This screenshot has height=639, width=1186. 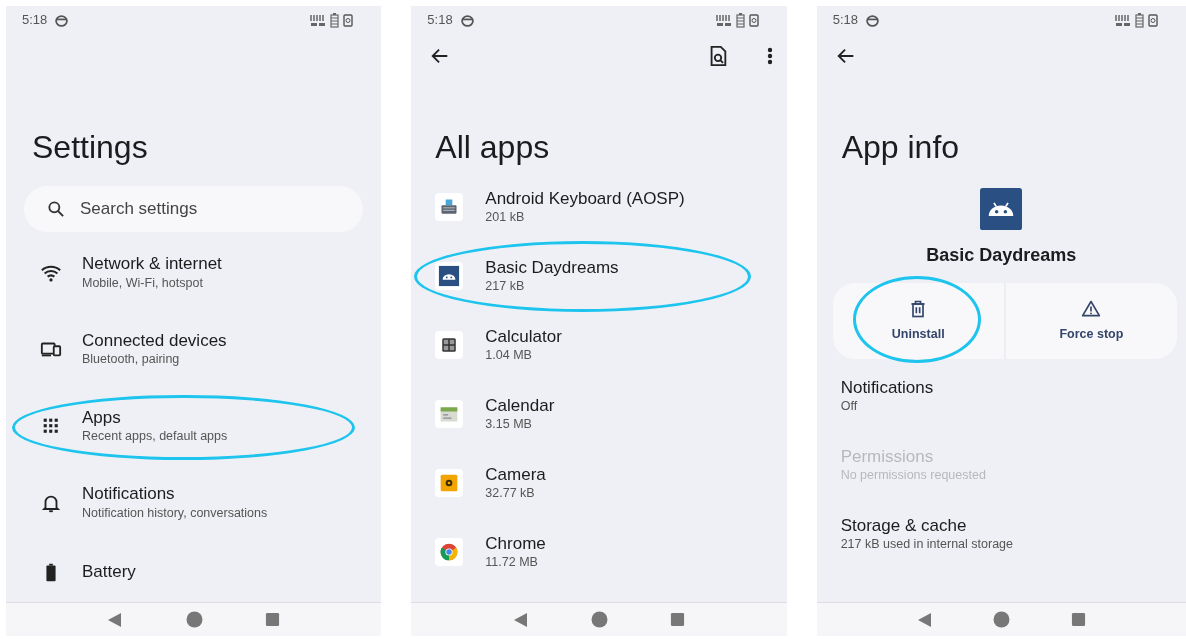 What do you see at coordinates (194, 426) in the screenshot?
I see `settings-item: Apps Recent apps, default apps` at bounding box center [194, 426].